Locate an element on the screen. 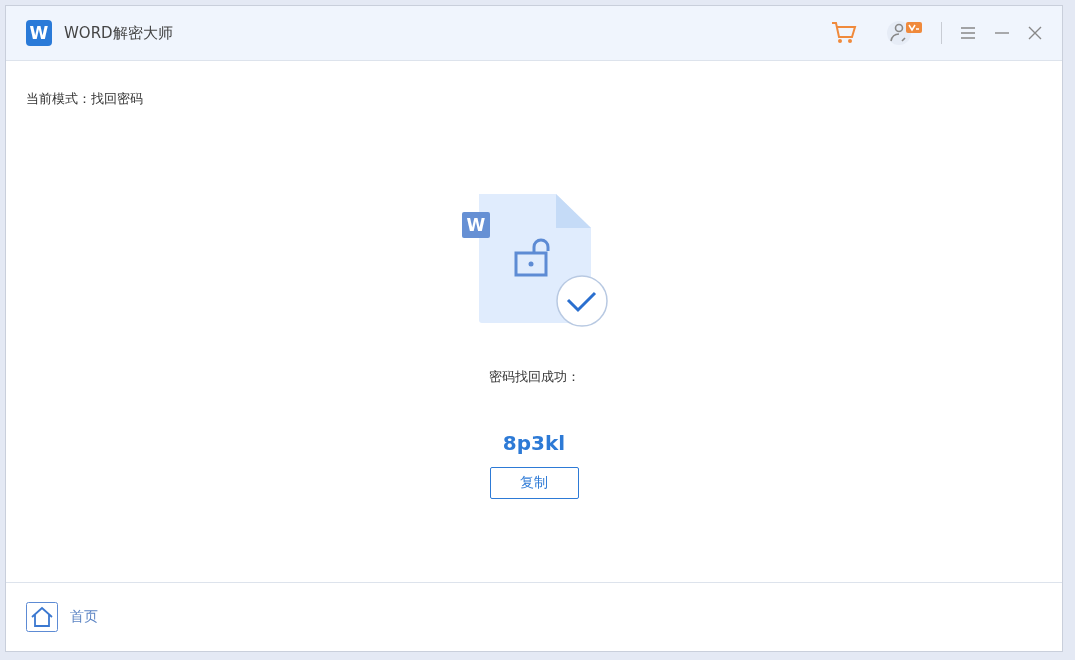 The image size is (1075, 660). close-icon is located at coordinates (1035, 33).